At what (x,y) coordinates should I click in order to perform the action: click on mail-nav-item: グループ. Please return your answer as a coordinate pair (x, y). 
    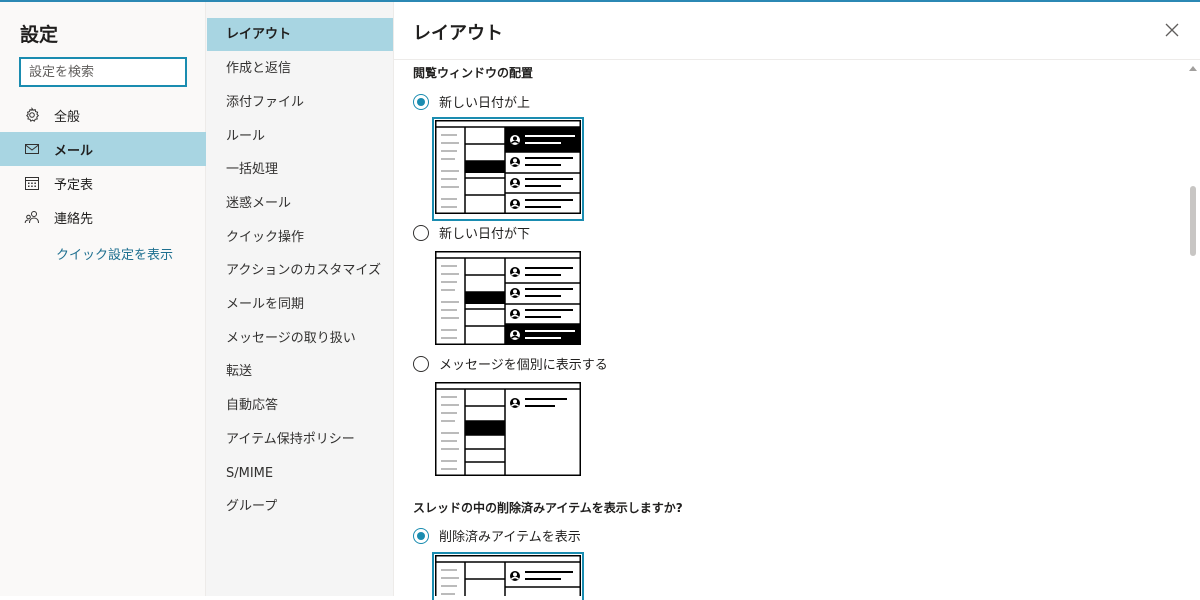
    Looking at the image, I should click on (300, 506).